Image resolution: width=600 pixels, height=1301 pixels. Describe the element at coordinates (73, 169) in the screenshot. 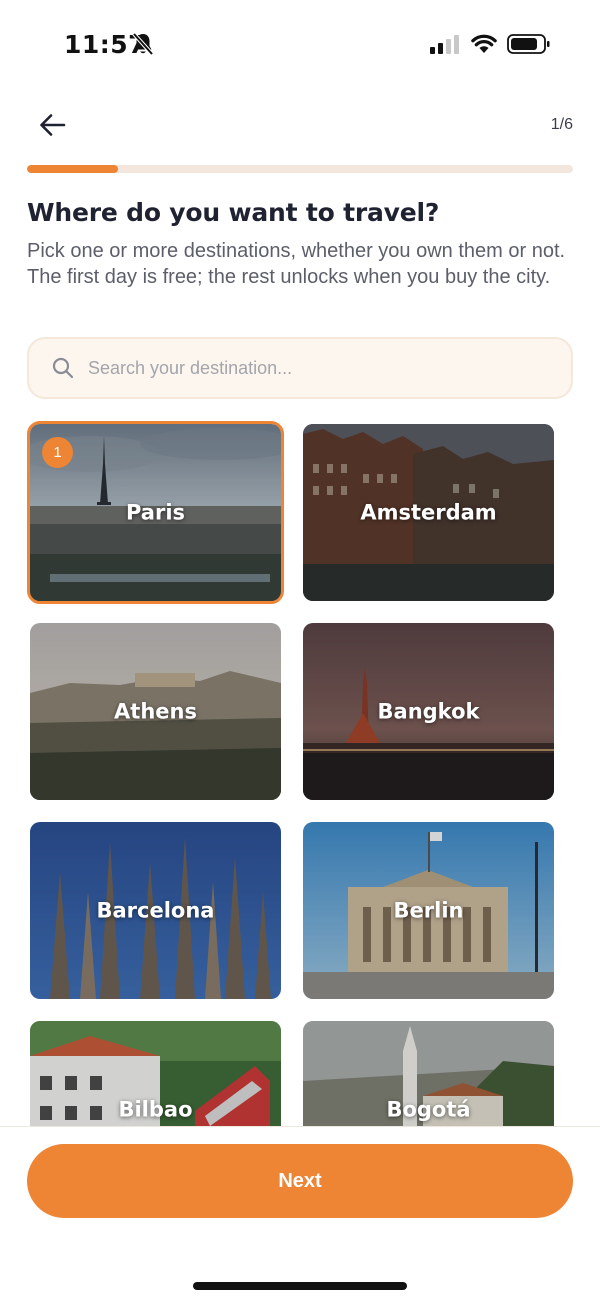

I see `progress-fill` at that location.